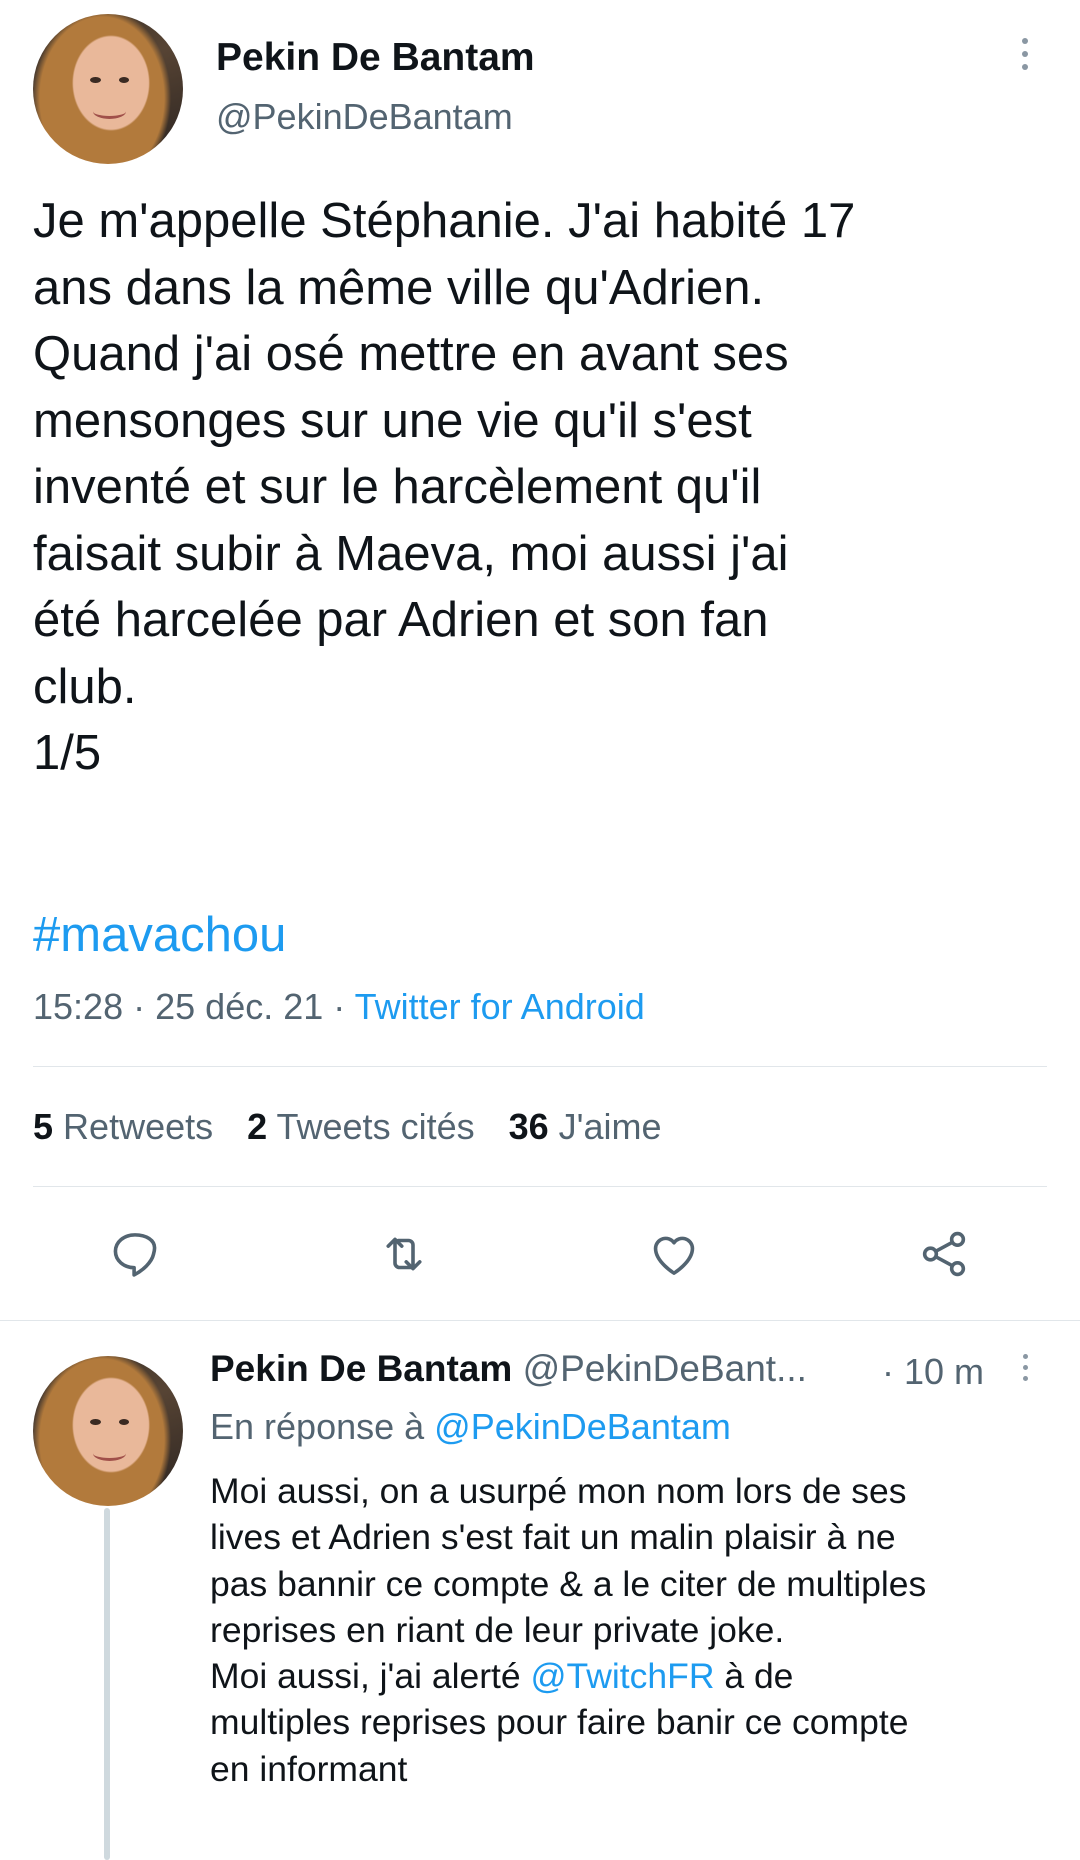 Image resolution: width=1080 pixels, height=1860 pixels. Describe the element at coordinates (257, 1126) in the screenshot. I see `quote-tweets-count: 2` at that location.